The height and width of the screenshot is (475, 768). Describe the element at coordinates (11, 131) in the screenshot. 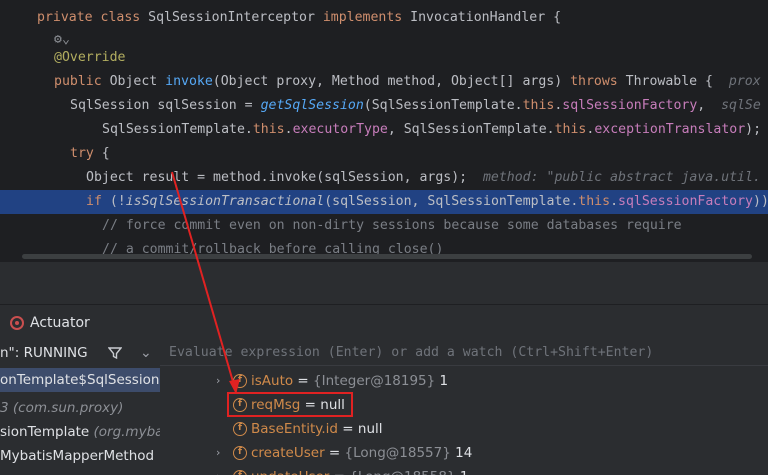

I see `editor-gutter` at that location.